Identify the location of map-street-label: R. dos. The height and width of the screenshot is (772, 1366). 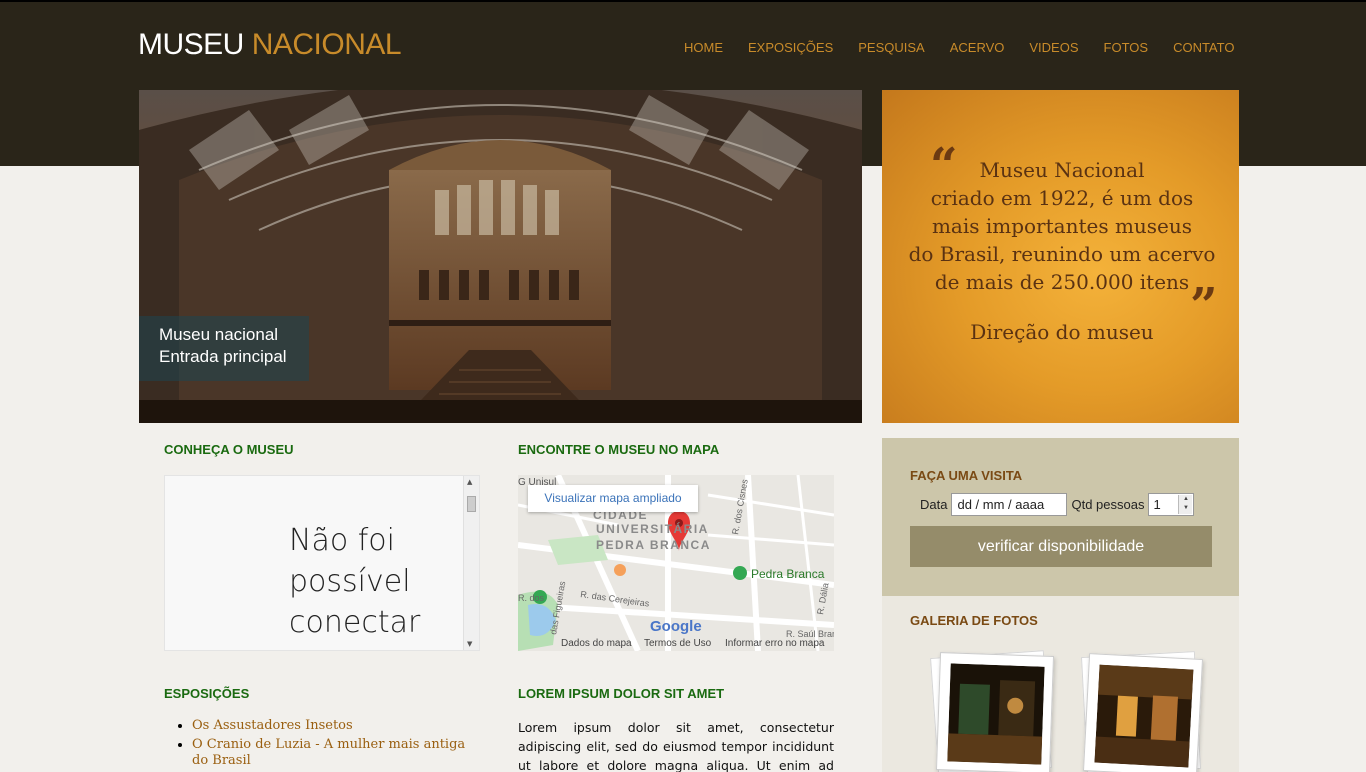
(531, 598).